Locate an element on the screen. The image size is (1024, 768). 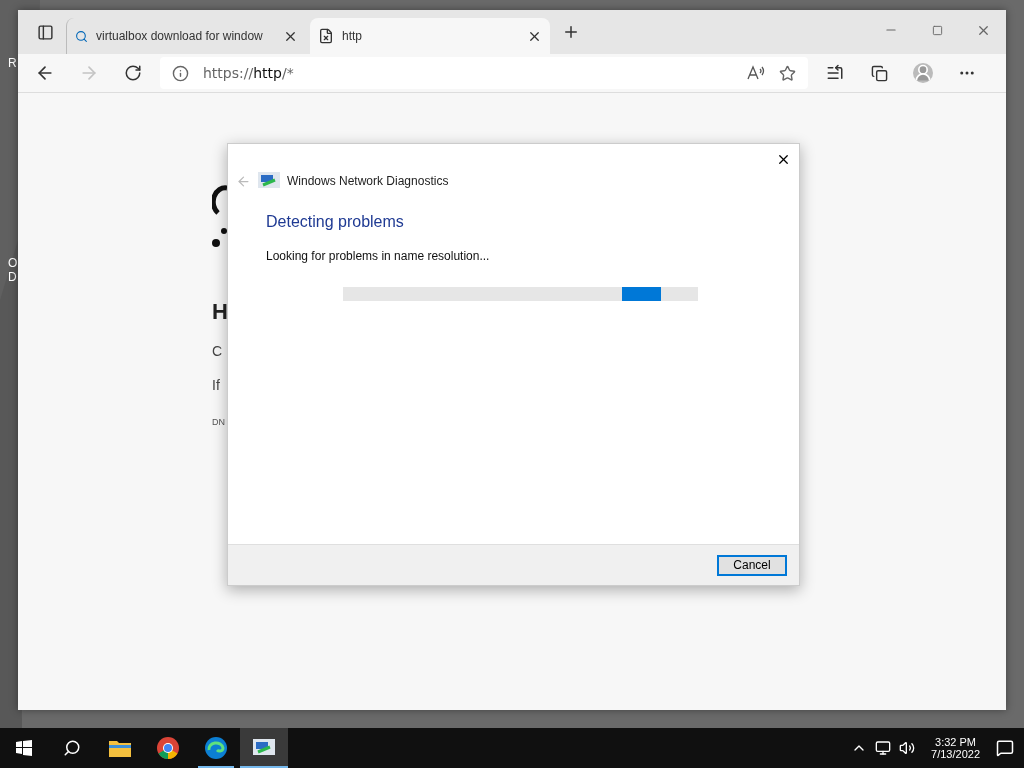
address-bar: https://http/* is located at coordinates (484, 73).